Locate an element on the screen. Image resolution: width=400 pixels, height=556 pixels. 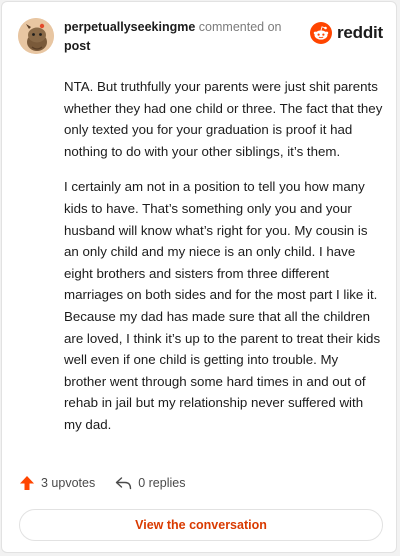
comment-header: perpetuallyseekingme commented on post is located at coordinates (184, 37).